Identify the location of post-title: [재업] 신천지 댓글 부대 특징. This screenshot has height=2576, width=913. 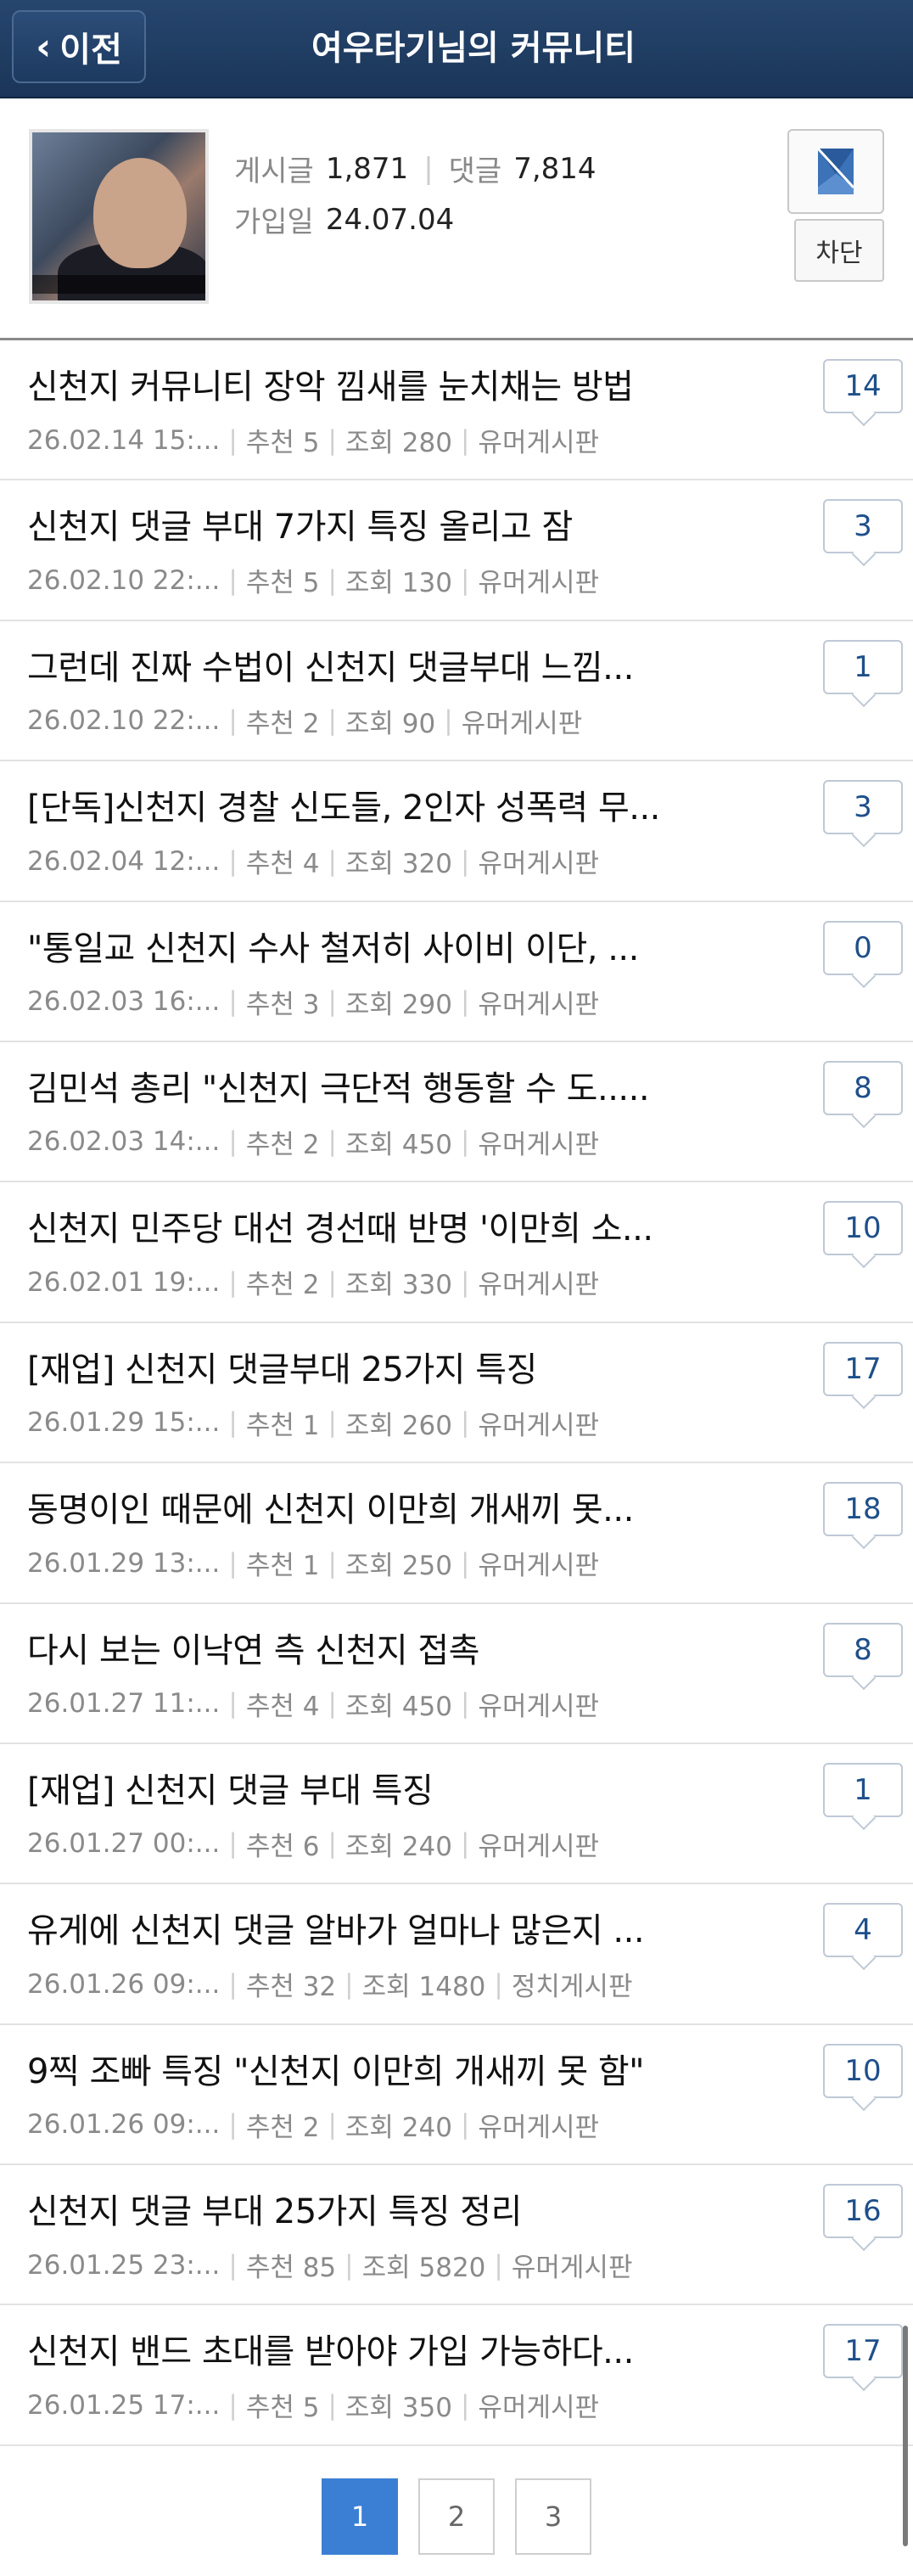
(375, 1787).